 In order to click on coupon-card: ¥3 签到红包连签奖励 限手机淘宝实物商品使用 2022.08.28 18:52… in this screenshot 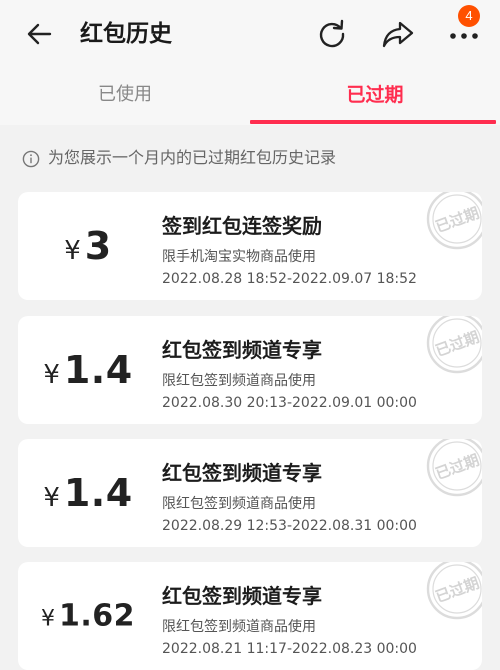, I will do `click(250, 246)`.